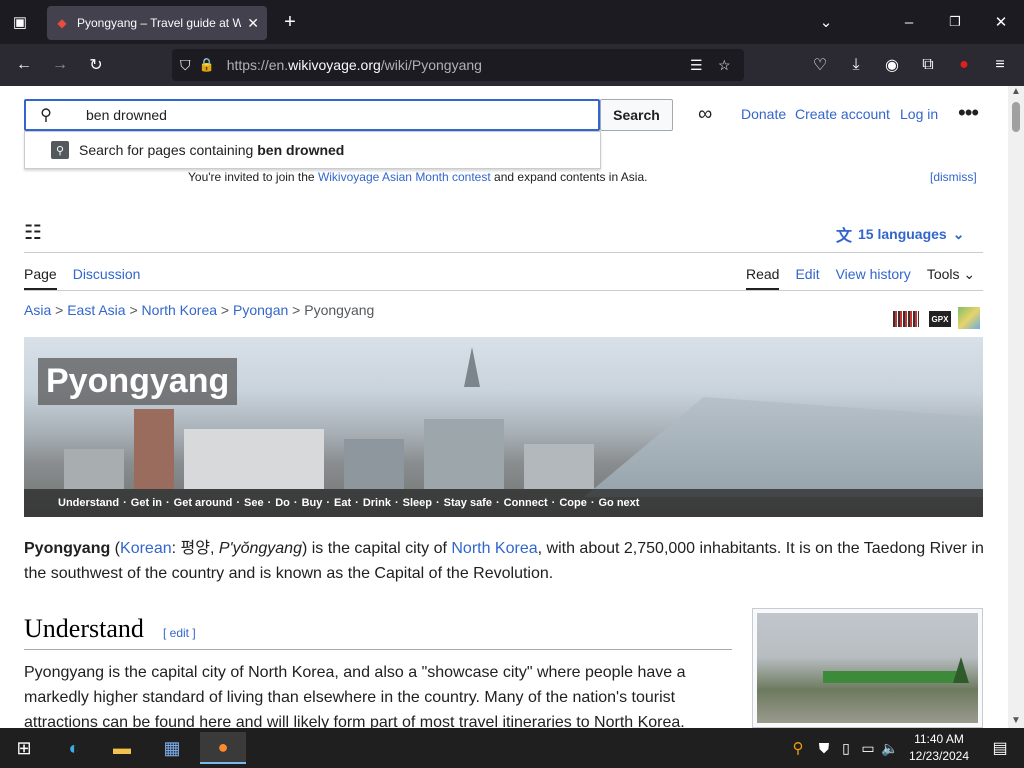 The image size is (1024, 768). What do you see at coordinates (503, 252) in the screenshot?
I see `divider` at bounding box center [503, 252].